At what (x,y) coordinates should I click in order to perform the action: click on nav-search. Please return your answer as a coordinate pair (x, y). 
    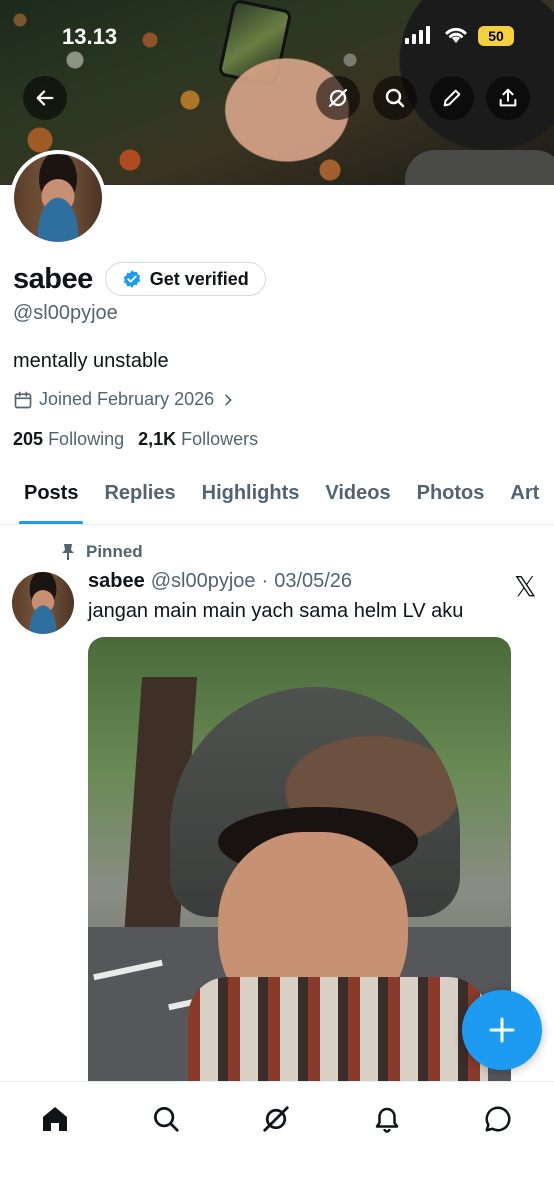
    Looking at the image, I should click on (166, 1119).